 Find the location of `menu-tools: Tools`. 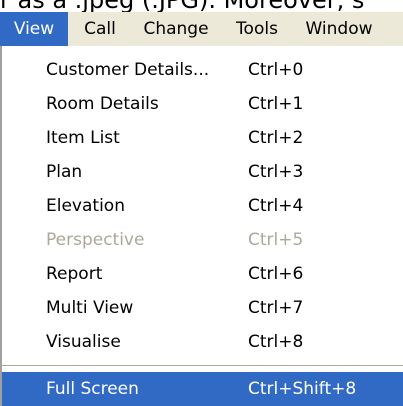

menu-tools: Tools is located at coordinates (257, 29).